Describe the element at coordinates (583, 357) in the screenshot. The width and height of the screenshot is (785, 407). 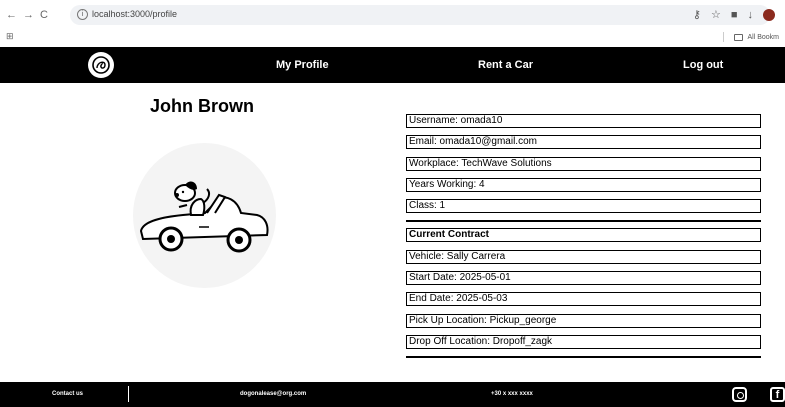
I see `section-divider-bottom` at that location.